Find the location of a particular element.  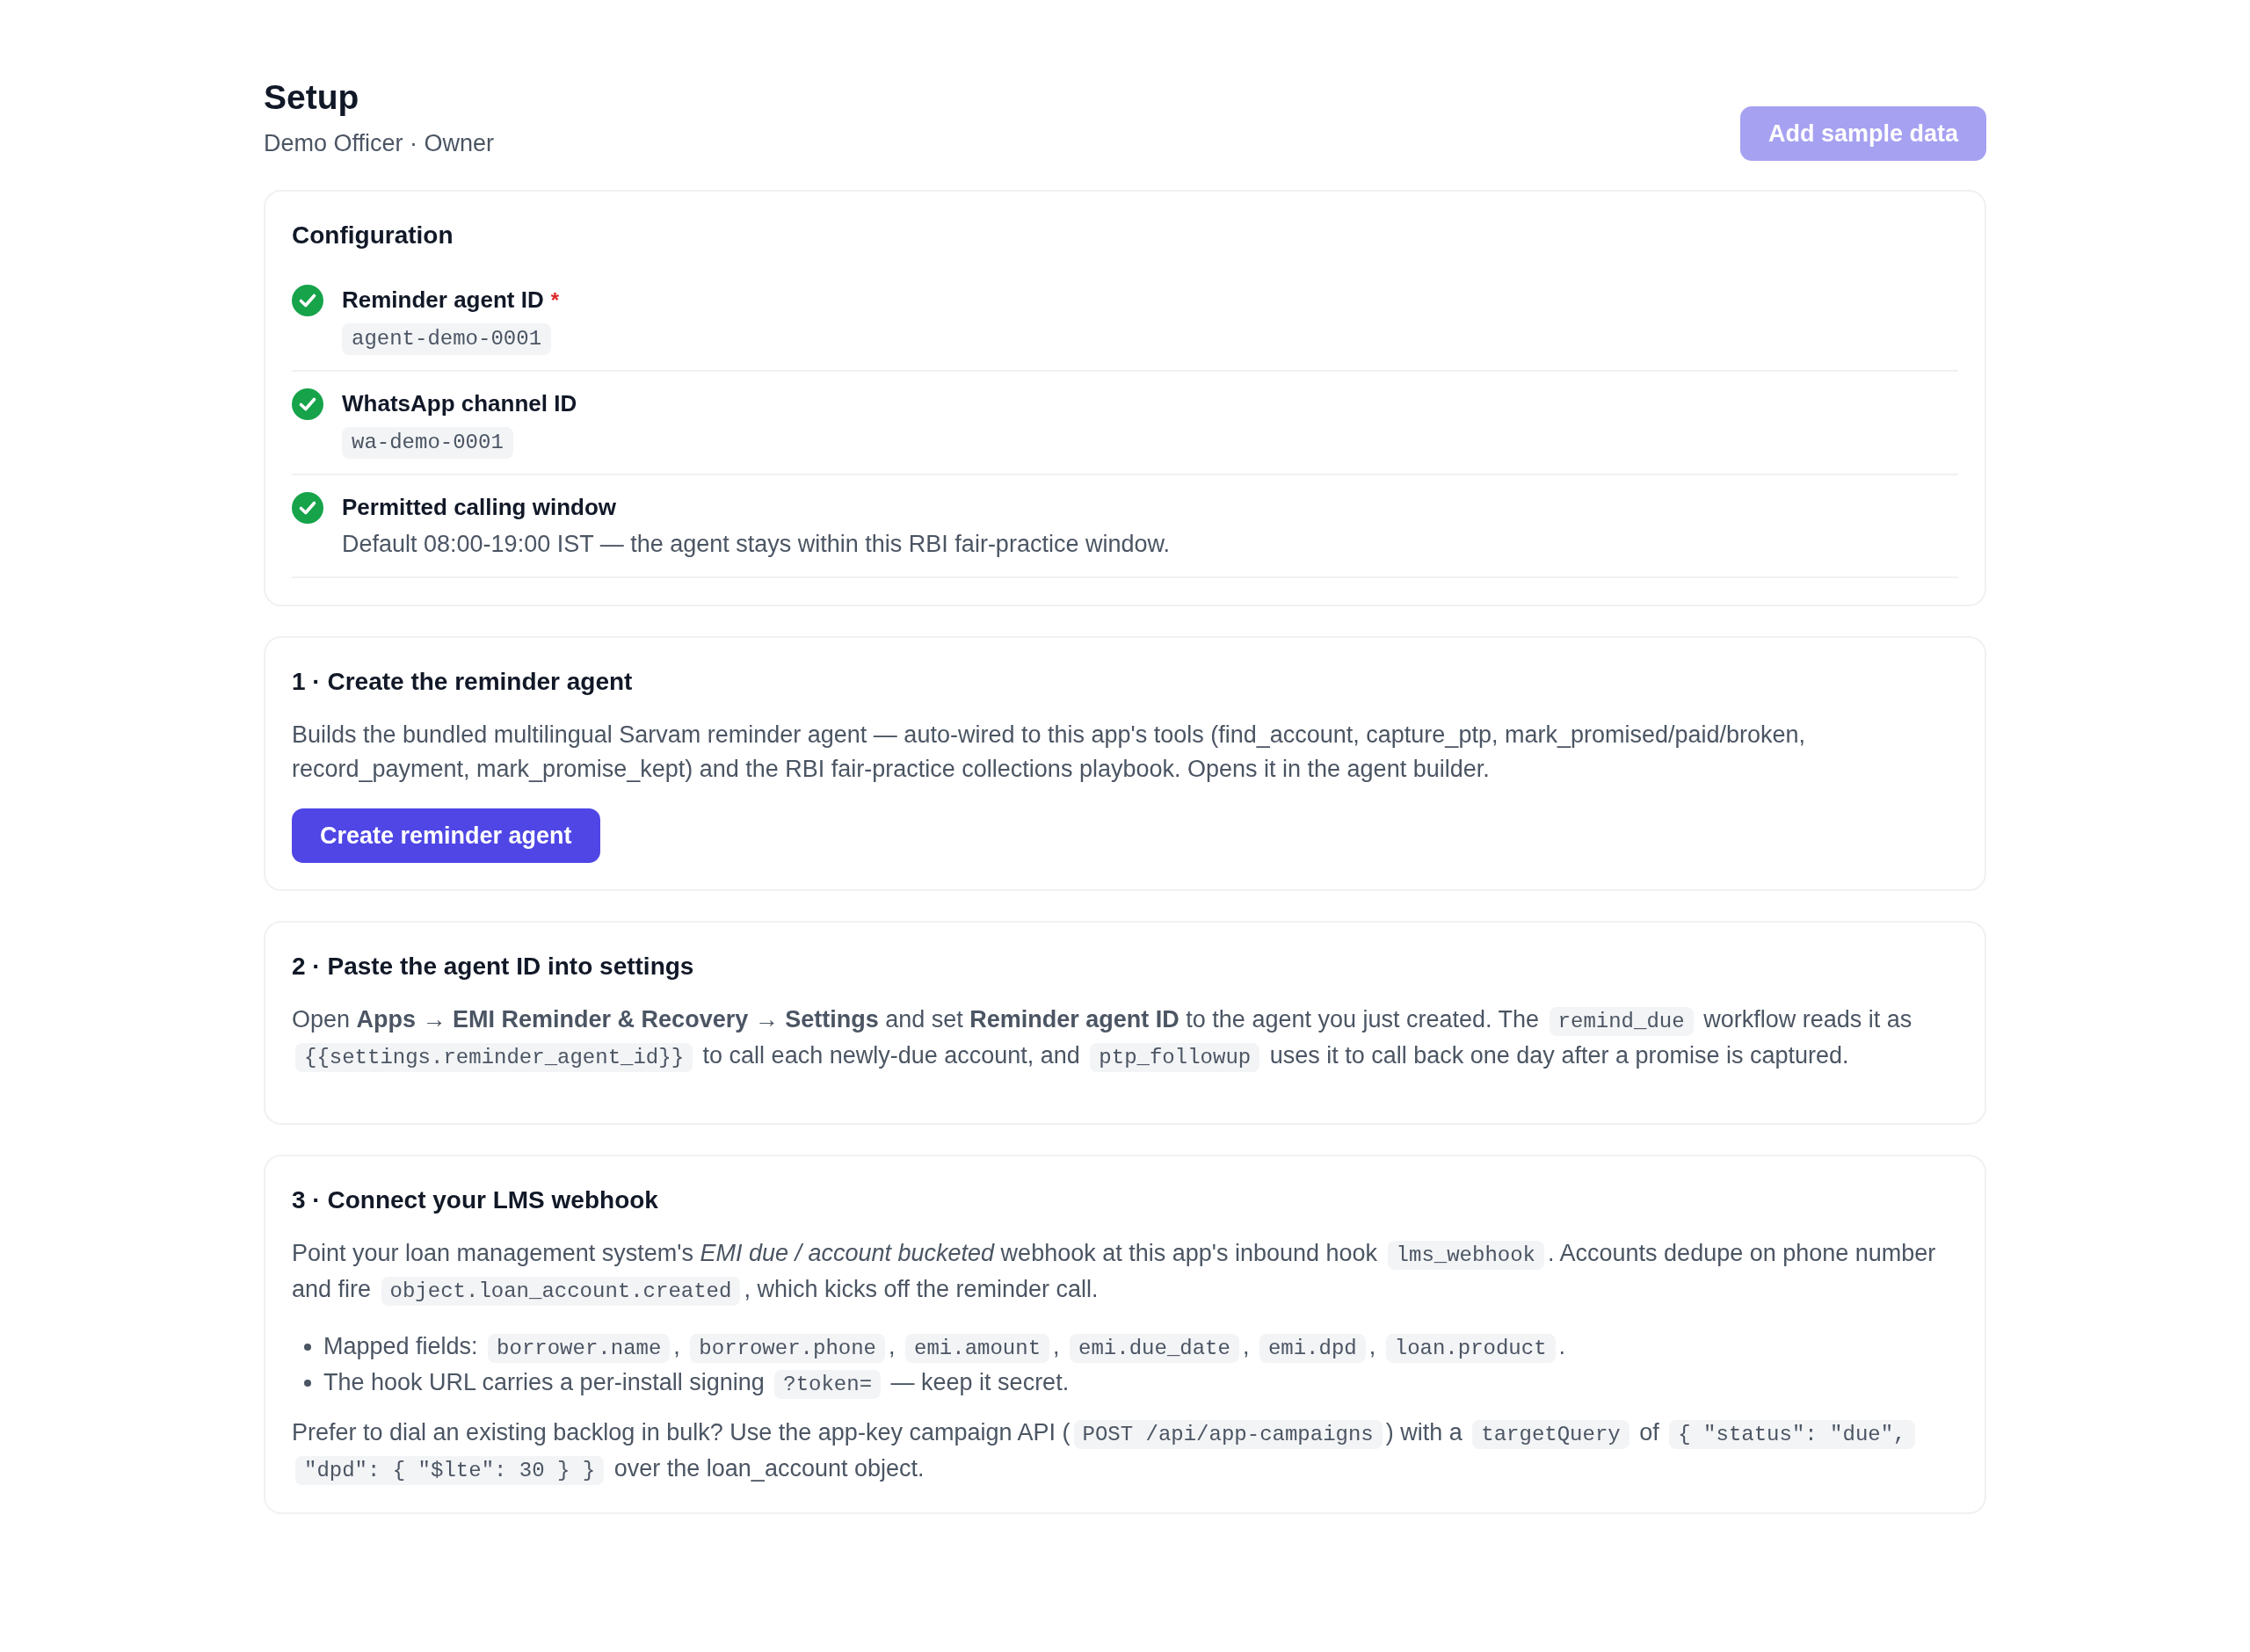

card-title: Configuration is located at coordinates (373, 236).